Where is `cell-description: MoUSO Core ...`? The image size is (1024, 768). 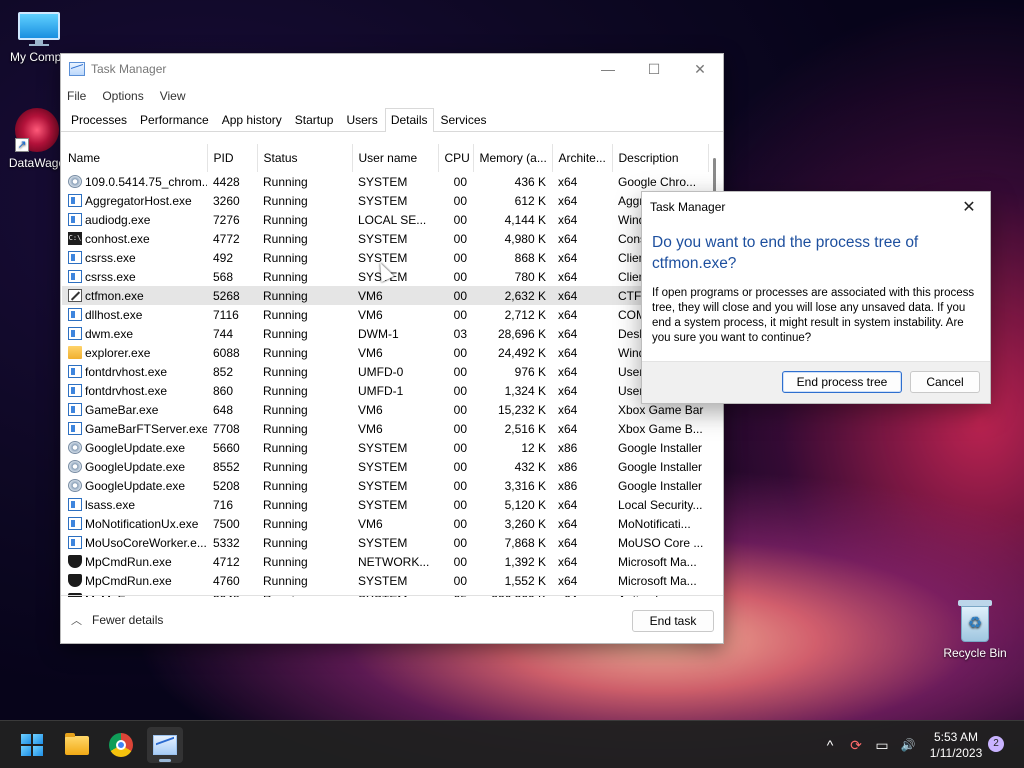 cell-description: MoUSO Core ... is located at coordinates (661, 542).